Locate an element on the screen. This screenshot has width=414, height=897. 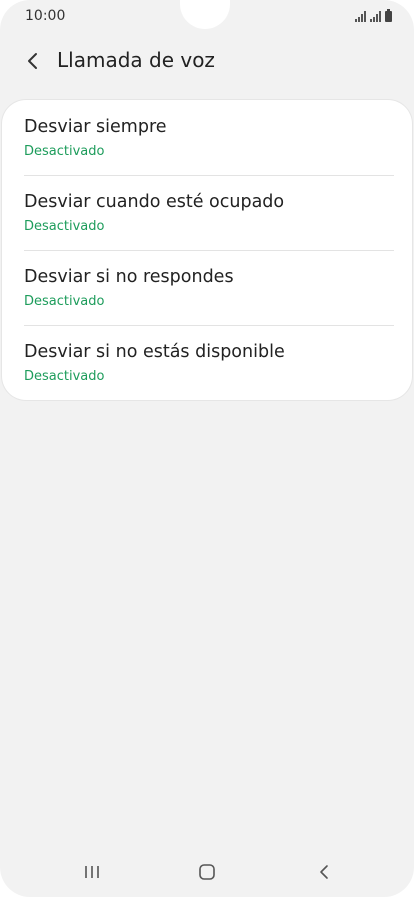
home-button is located at coordinates (207, 872).